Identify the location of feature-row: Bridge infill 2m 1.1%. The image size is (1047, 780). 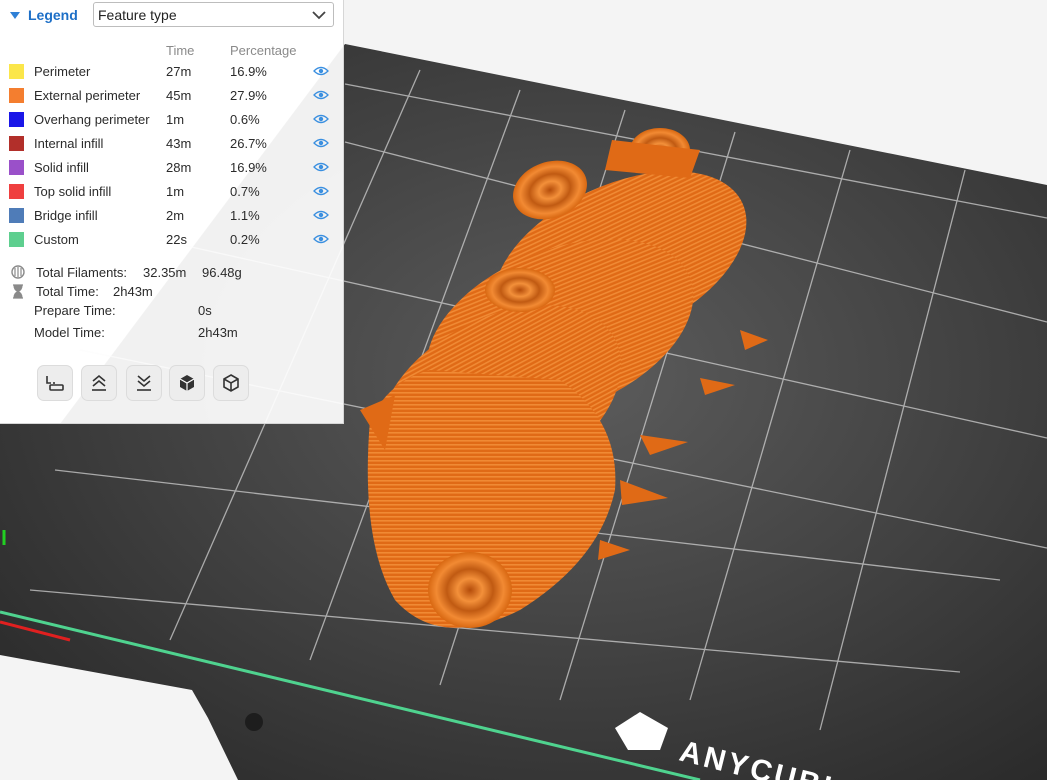
(172, 216).